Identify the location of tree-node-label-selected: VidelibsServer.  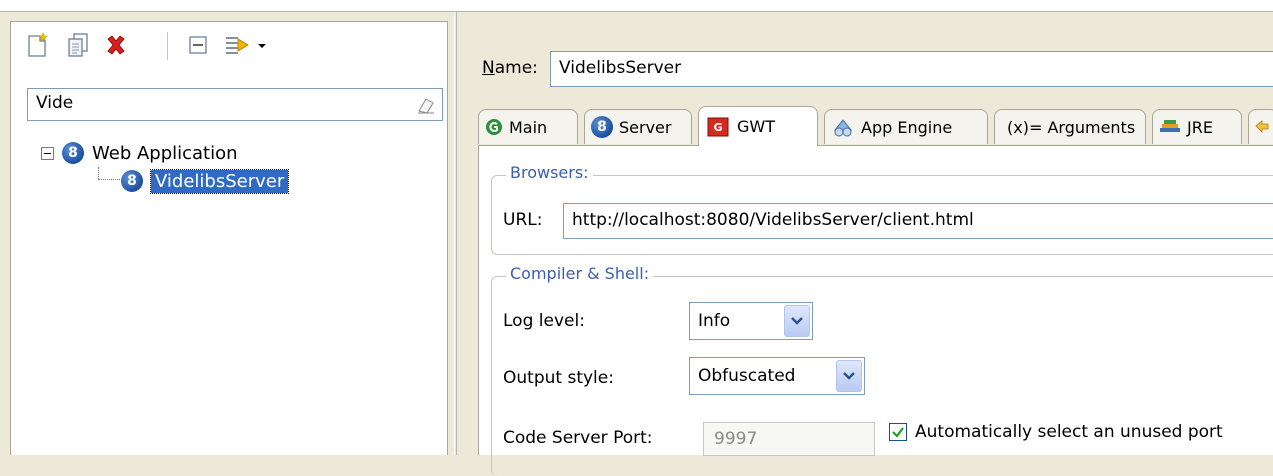
(219, 181).